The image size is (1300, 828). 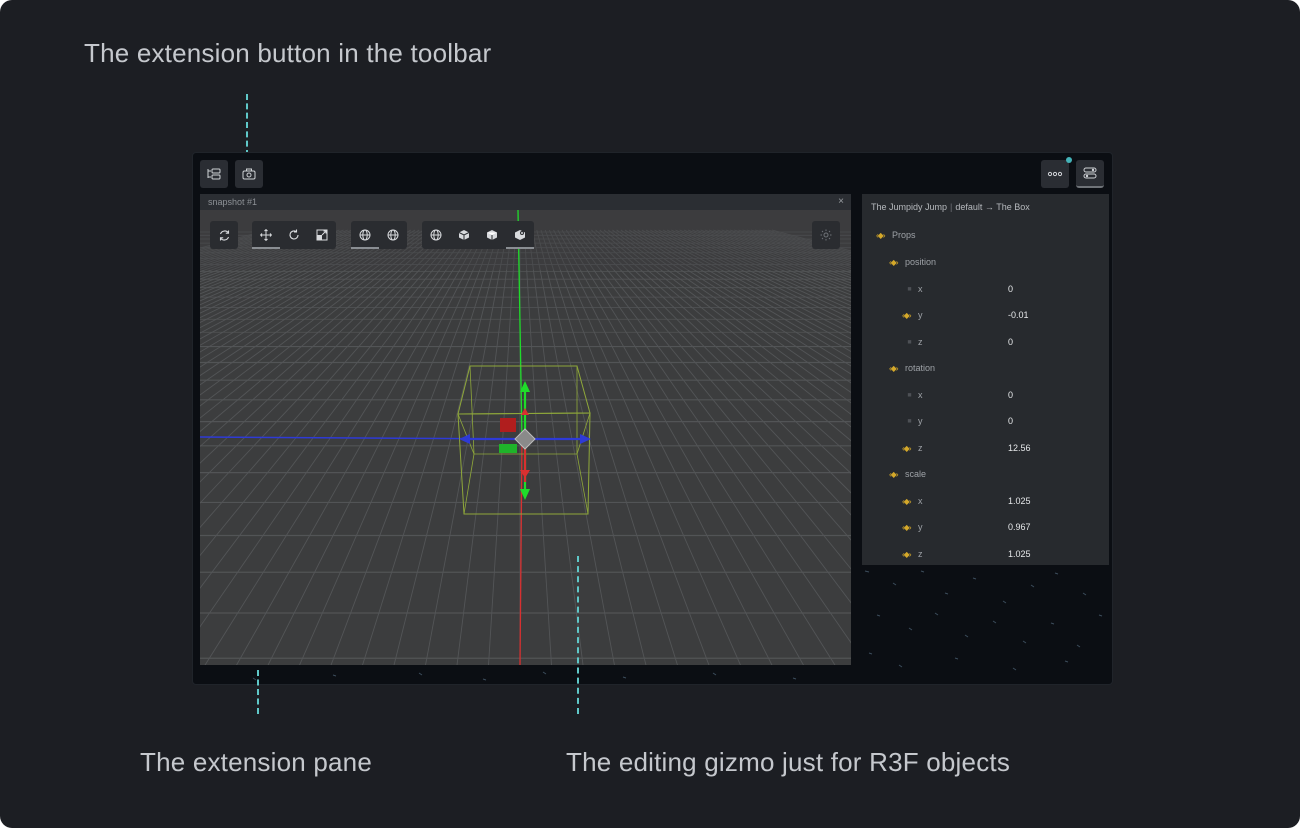 What do you see at coordinates (233, 202) in the screenshot?
I see `pane-title: snapshot #1` at bounding box center [233, 202].